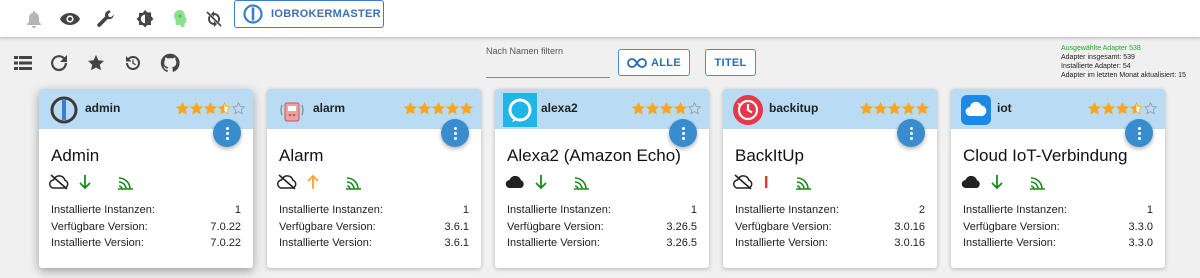 The image size is (1200, 278). I want to click on signal-icon, so click(126, 182).